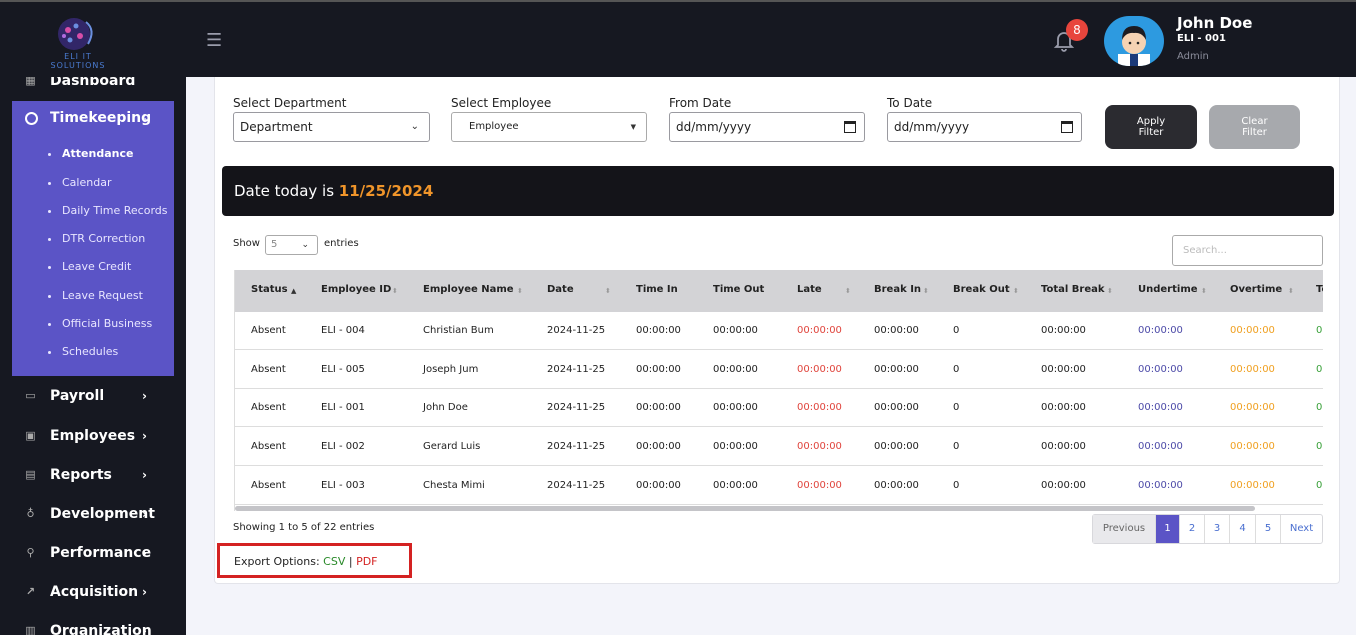 This screenshot has width=1356, height=635. Describe the element at coordinates (1319, 289) in the screenshot. I see `column-header-total: To` at that location.